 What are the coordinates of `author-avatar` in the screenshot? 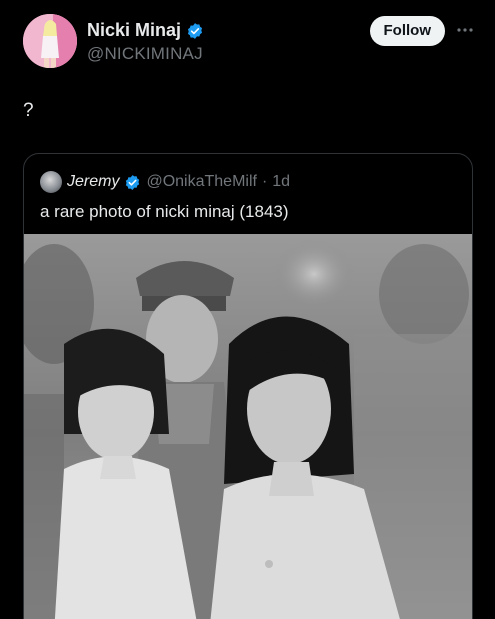 It's located at (50, 41).